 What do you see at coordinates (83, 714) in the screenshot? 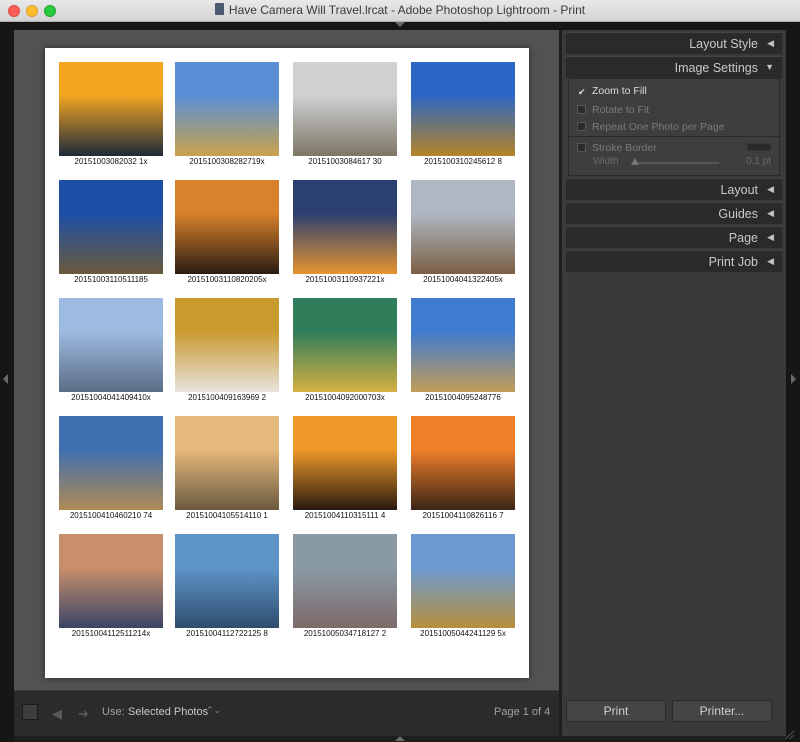
I see `next-page-icon: ➜` at bounding box center [83, 714].